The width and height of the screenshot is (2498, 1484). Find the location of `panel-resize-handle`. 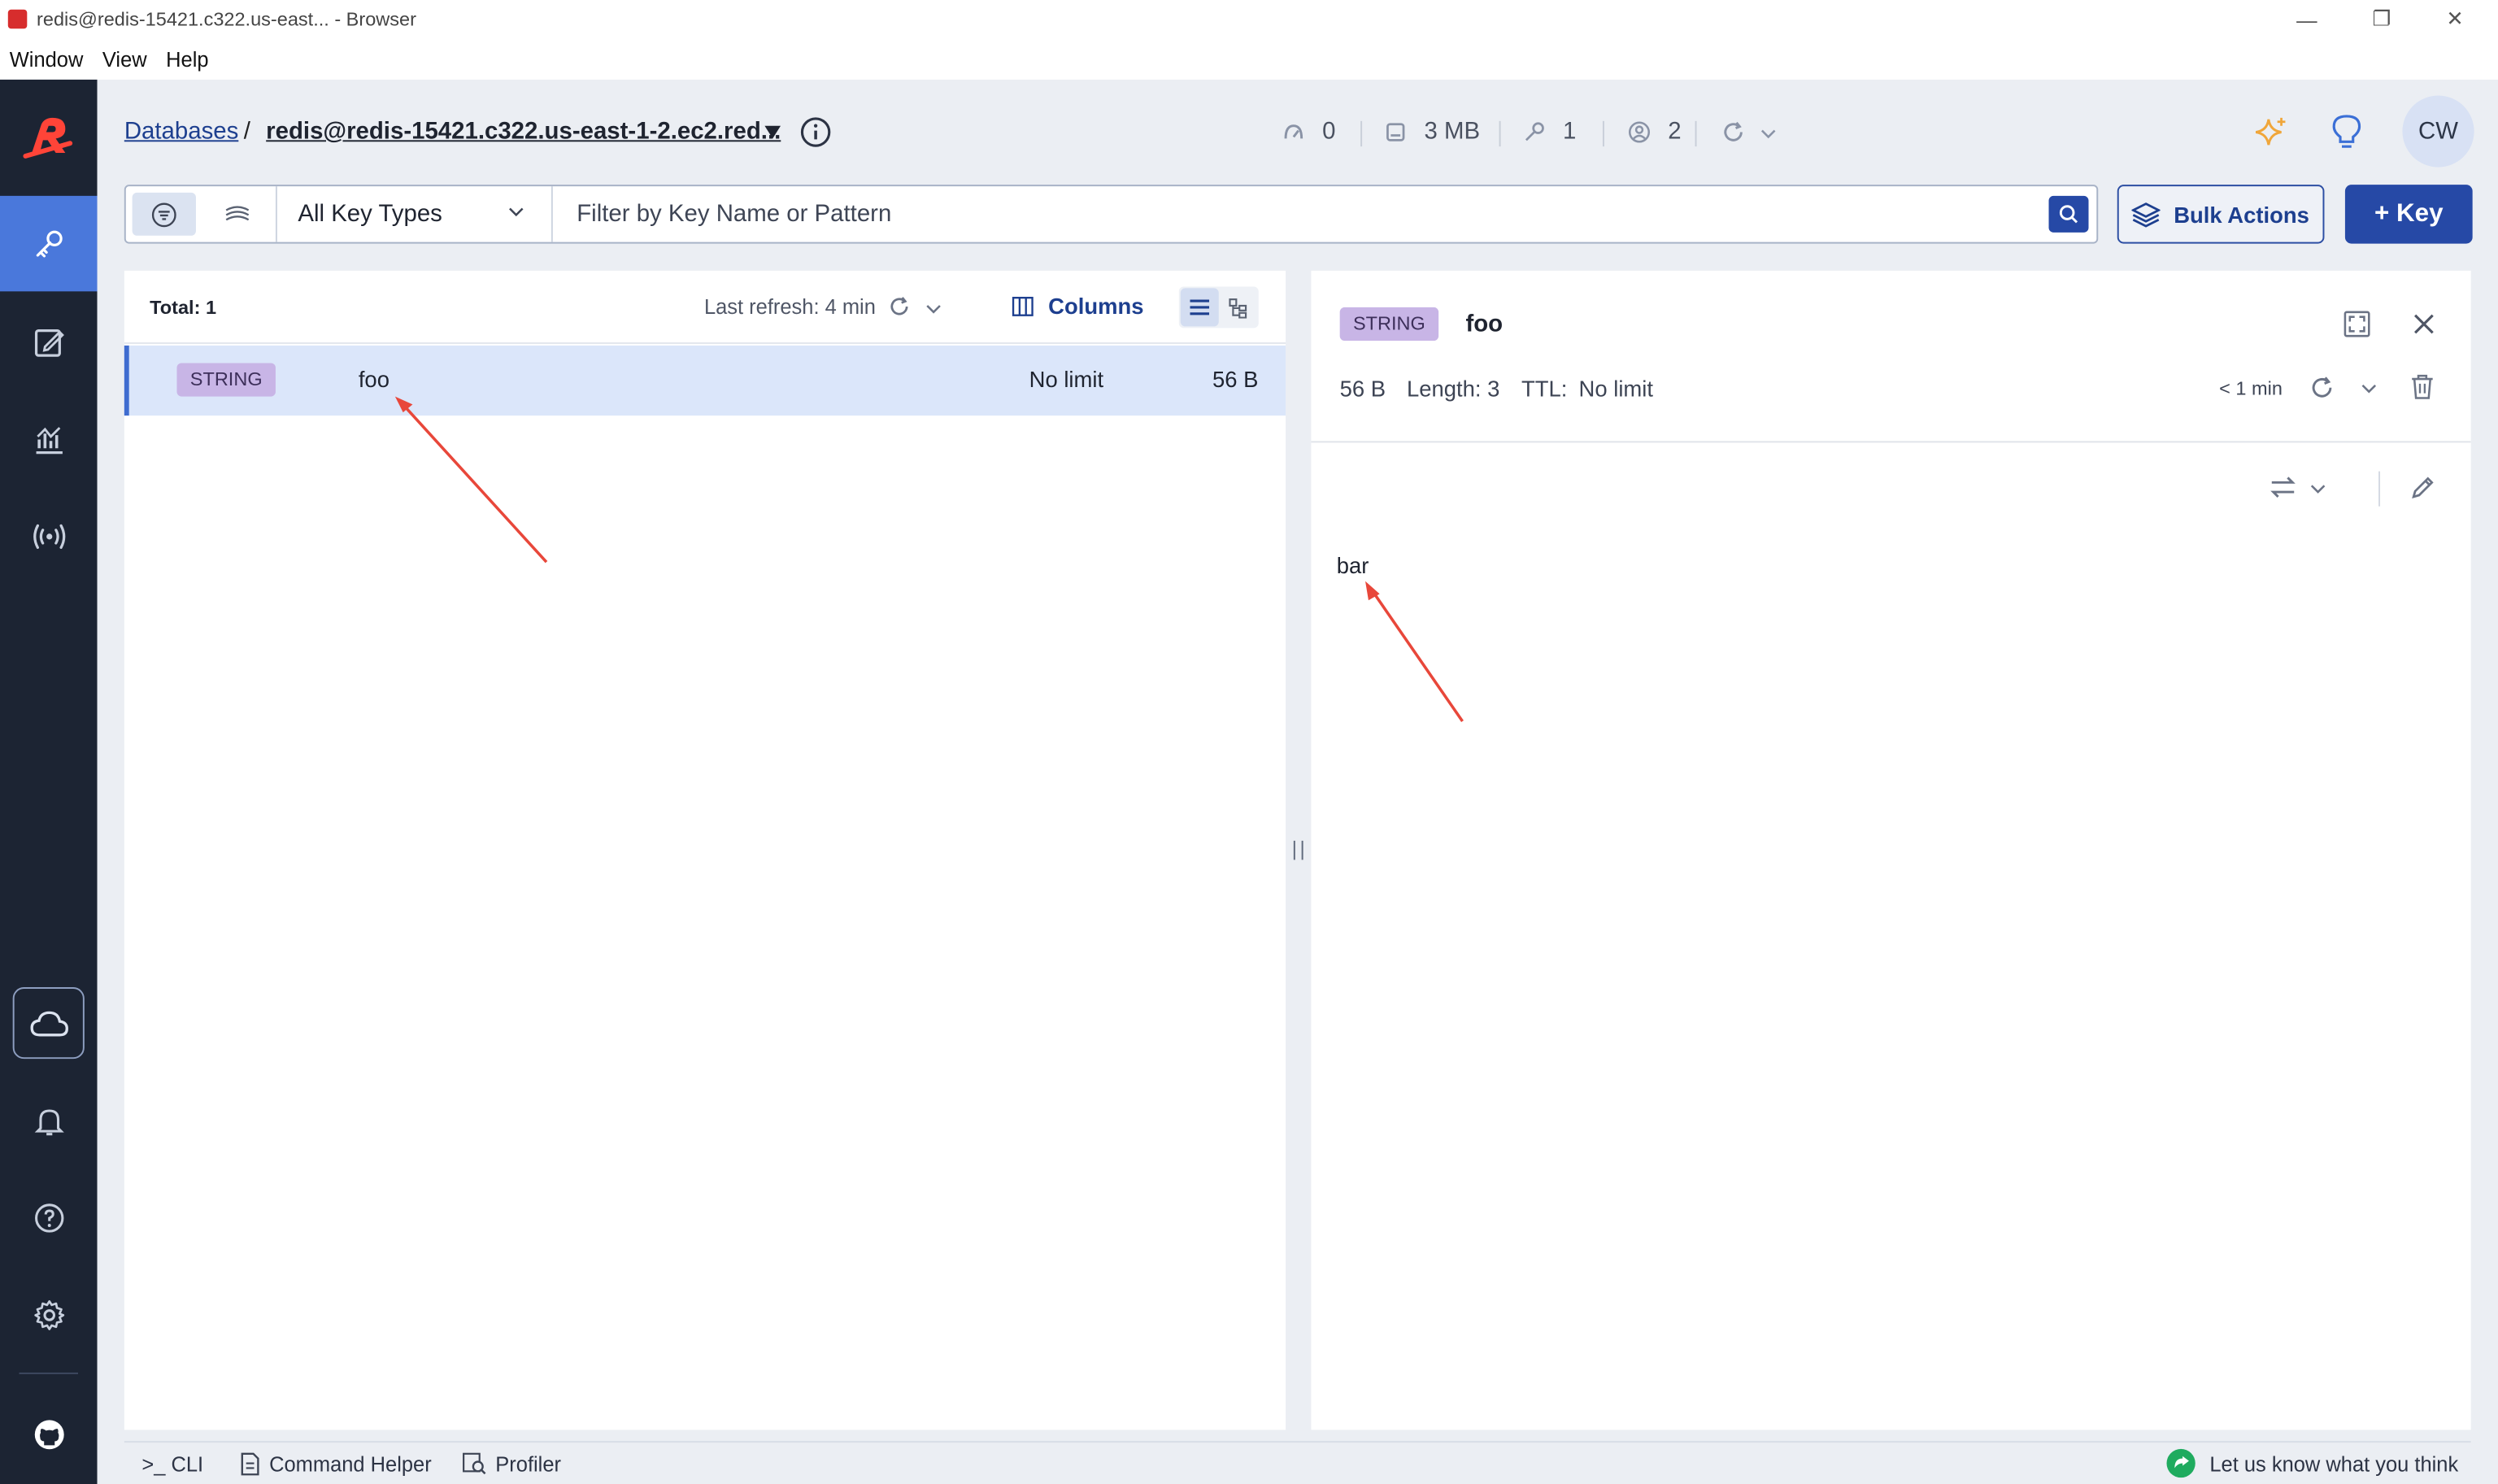

panel-resize-handle is located at coordinates (1298, 850).